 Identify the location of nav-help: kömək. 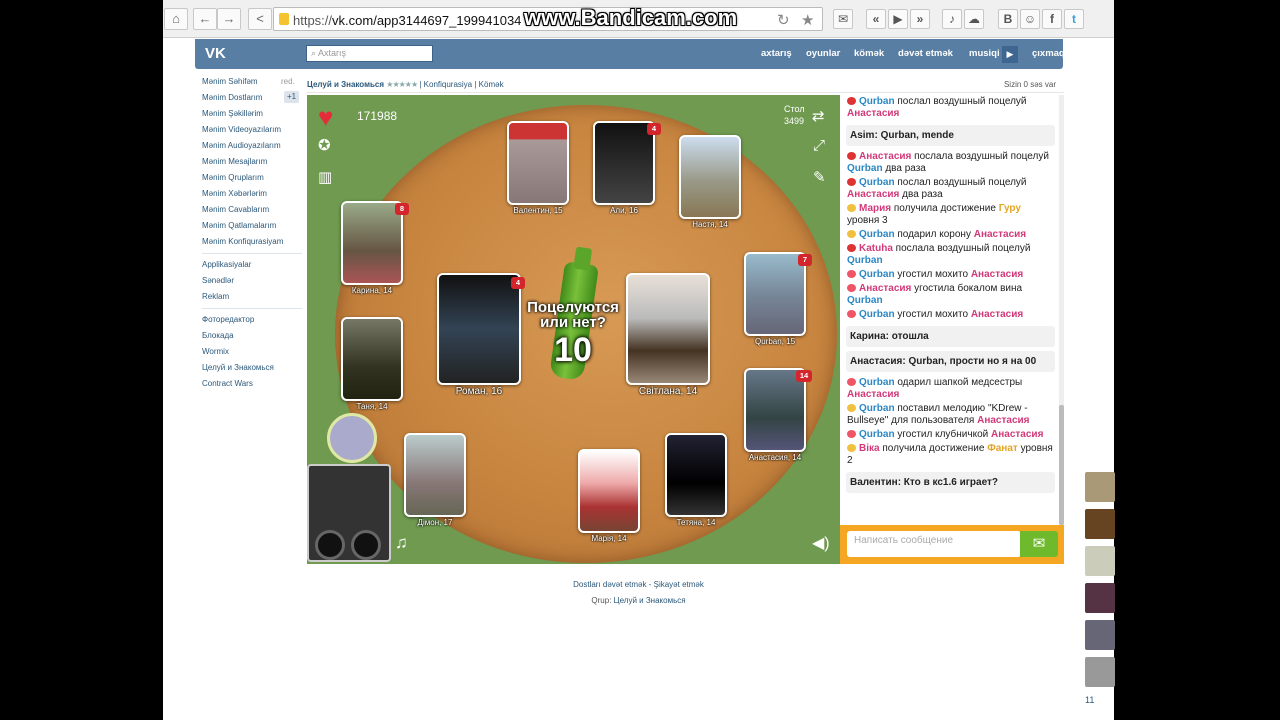
(869, 53).